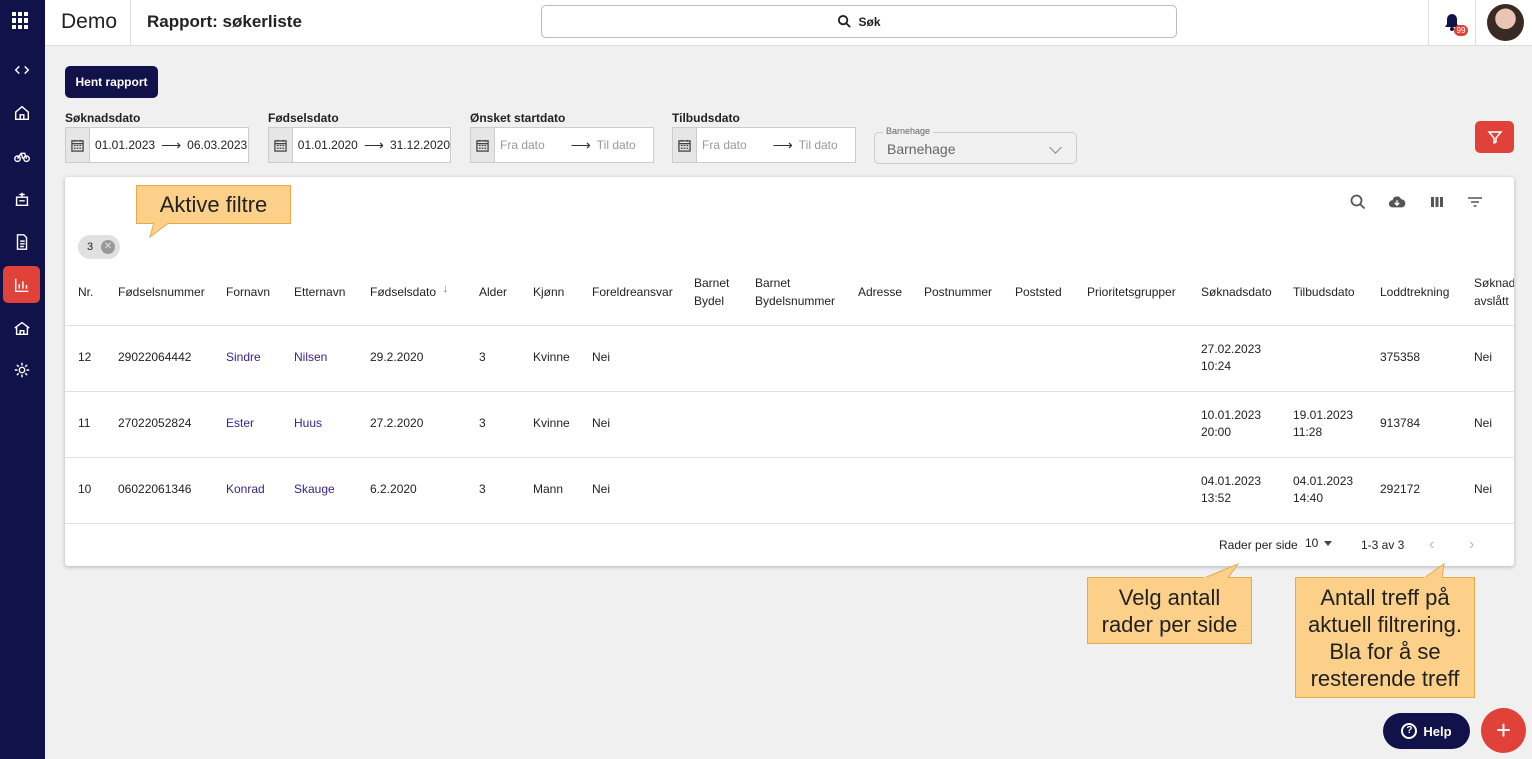 The height and width of the screenshot is (759, 1532). What do you see at coordinates (22, 113) in the screenshot?
I see `home-icon` at bounding box center [22, 113].